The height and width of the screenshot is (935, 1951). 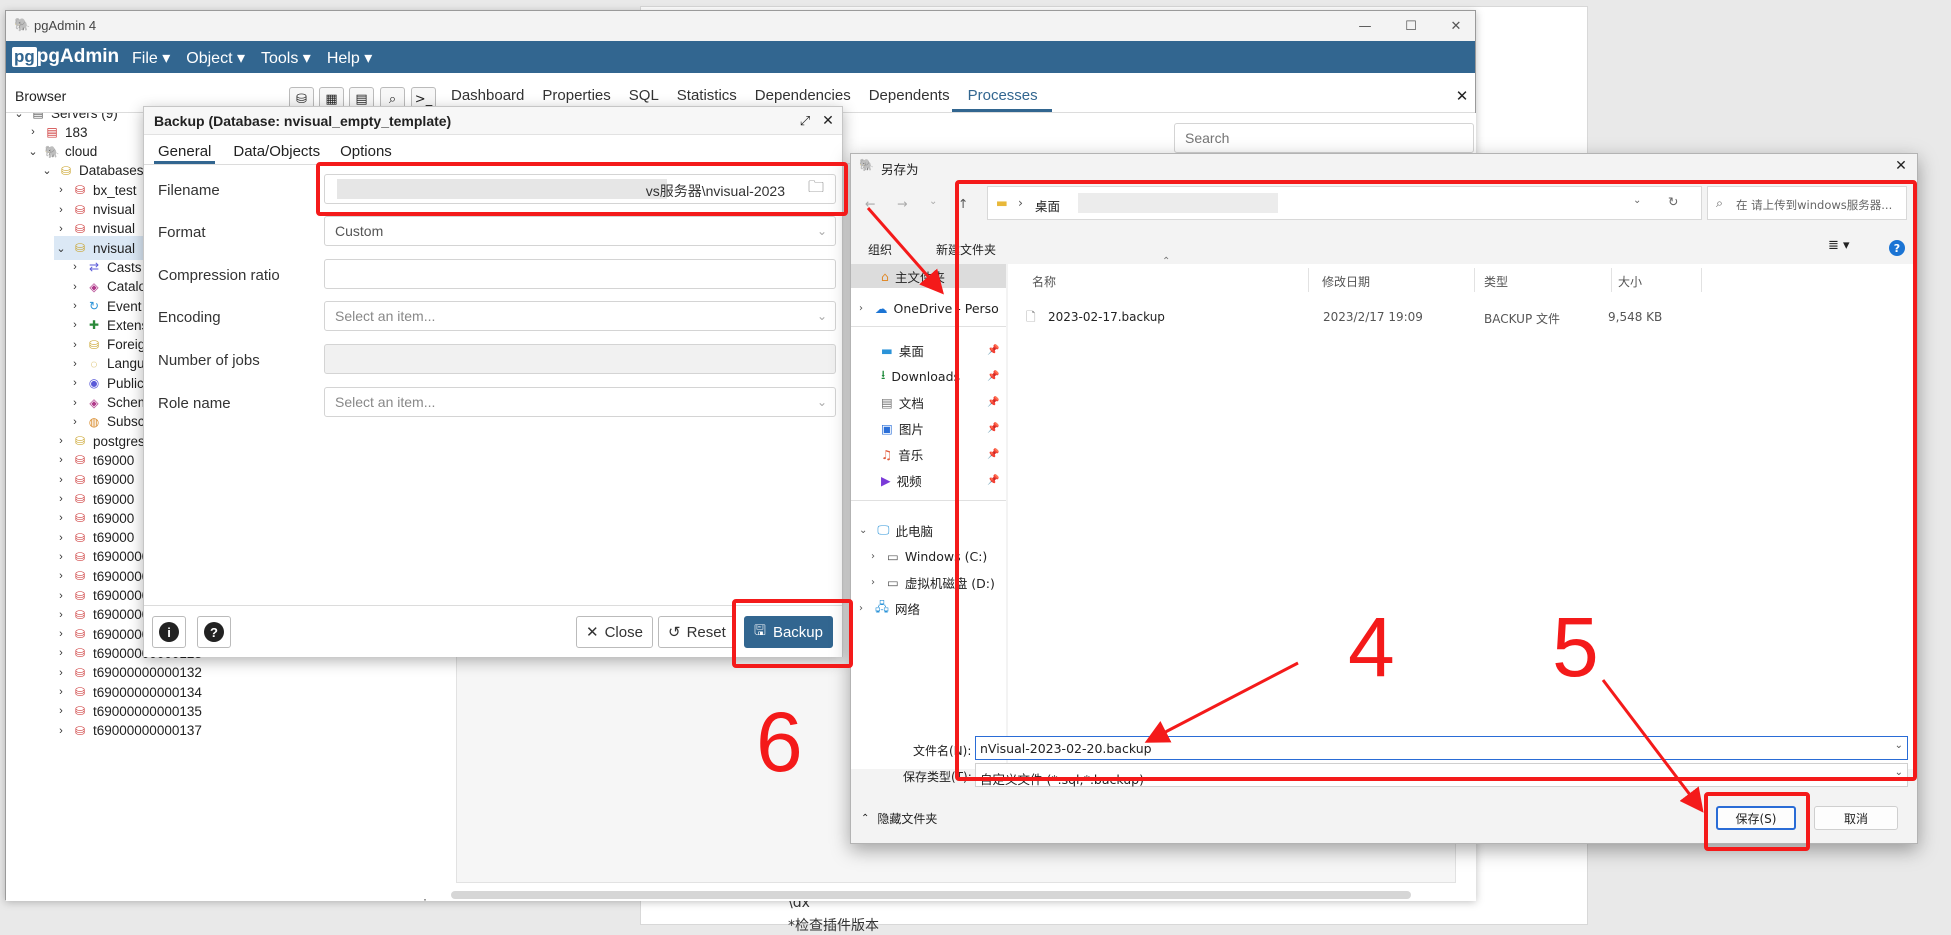 What do you see at coordinates (828, 121) in the screenshot?
I see `dialog-close-icon: ✕` at bounding box center [828, 121].